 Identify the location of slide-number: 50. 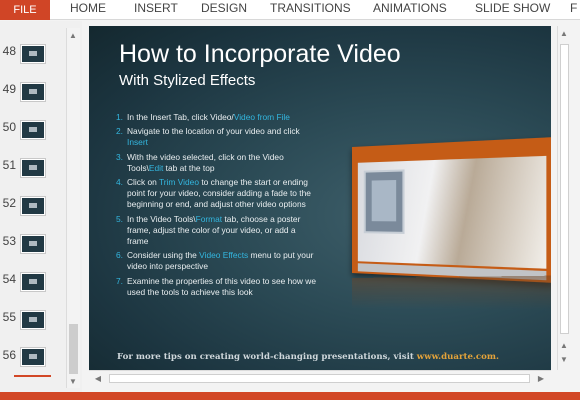
(9, 127).